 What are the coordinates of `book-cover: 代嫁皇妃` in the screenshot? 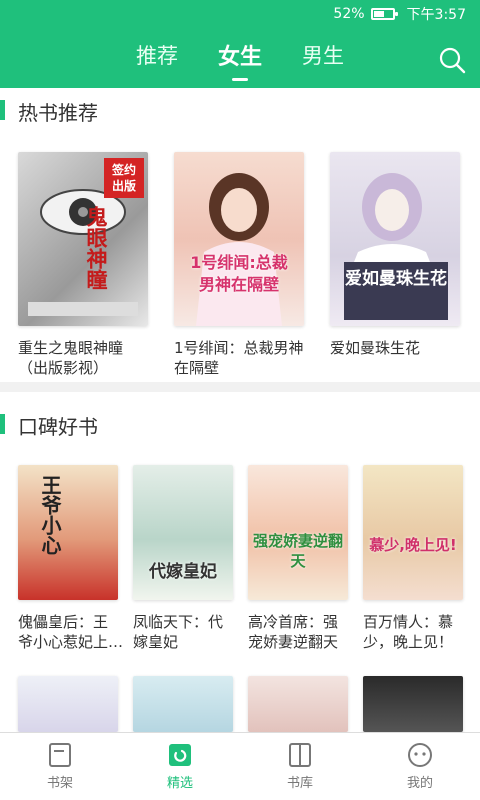 It's located at (183, 532).